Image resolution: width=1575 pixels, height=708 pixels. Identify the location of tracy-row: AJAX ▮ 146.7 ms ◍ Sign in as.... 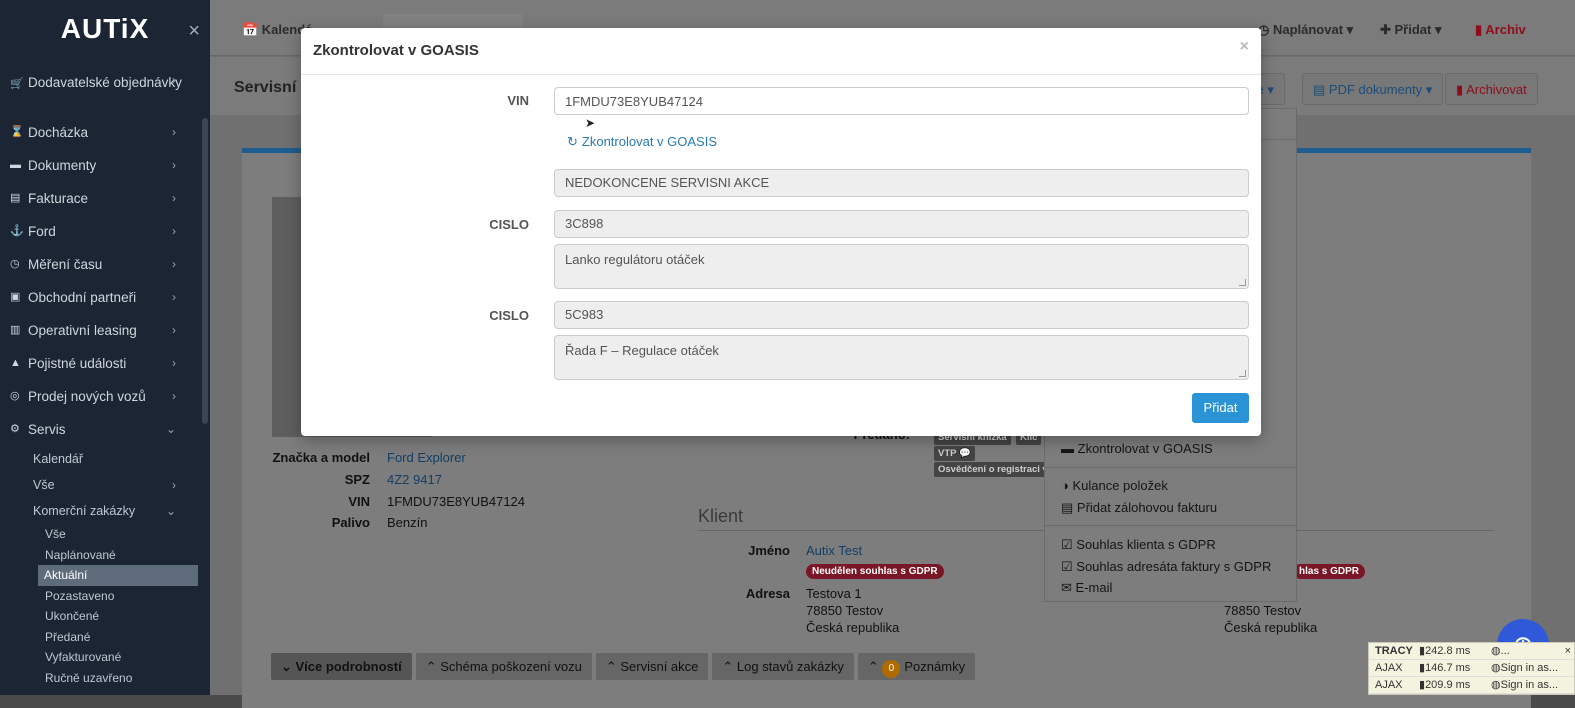
(1471, 668).